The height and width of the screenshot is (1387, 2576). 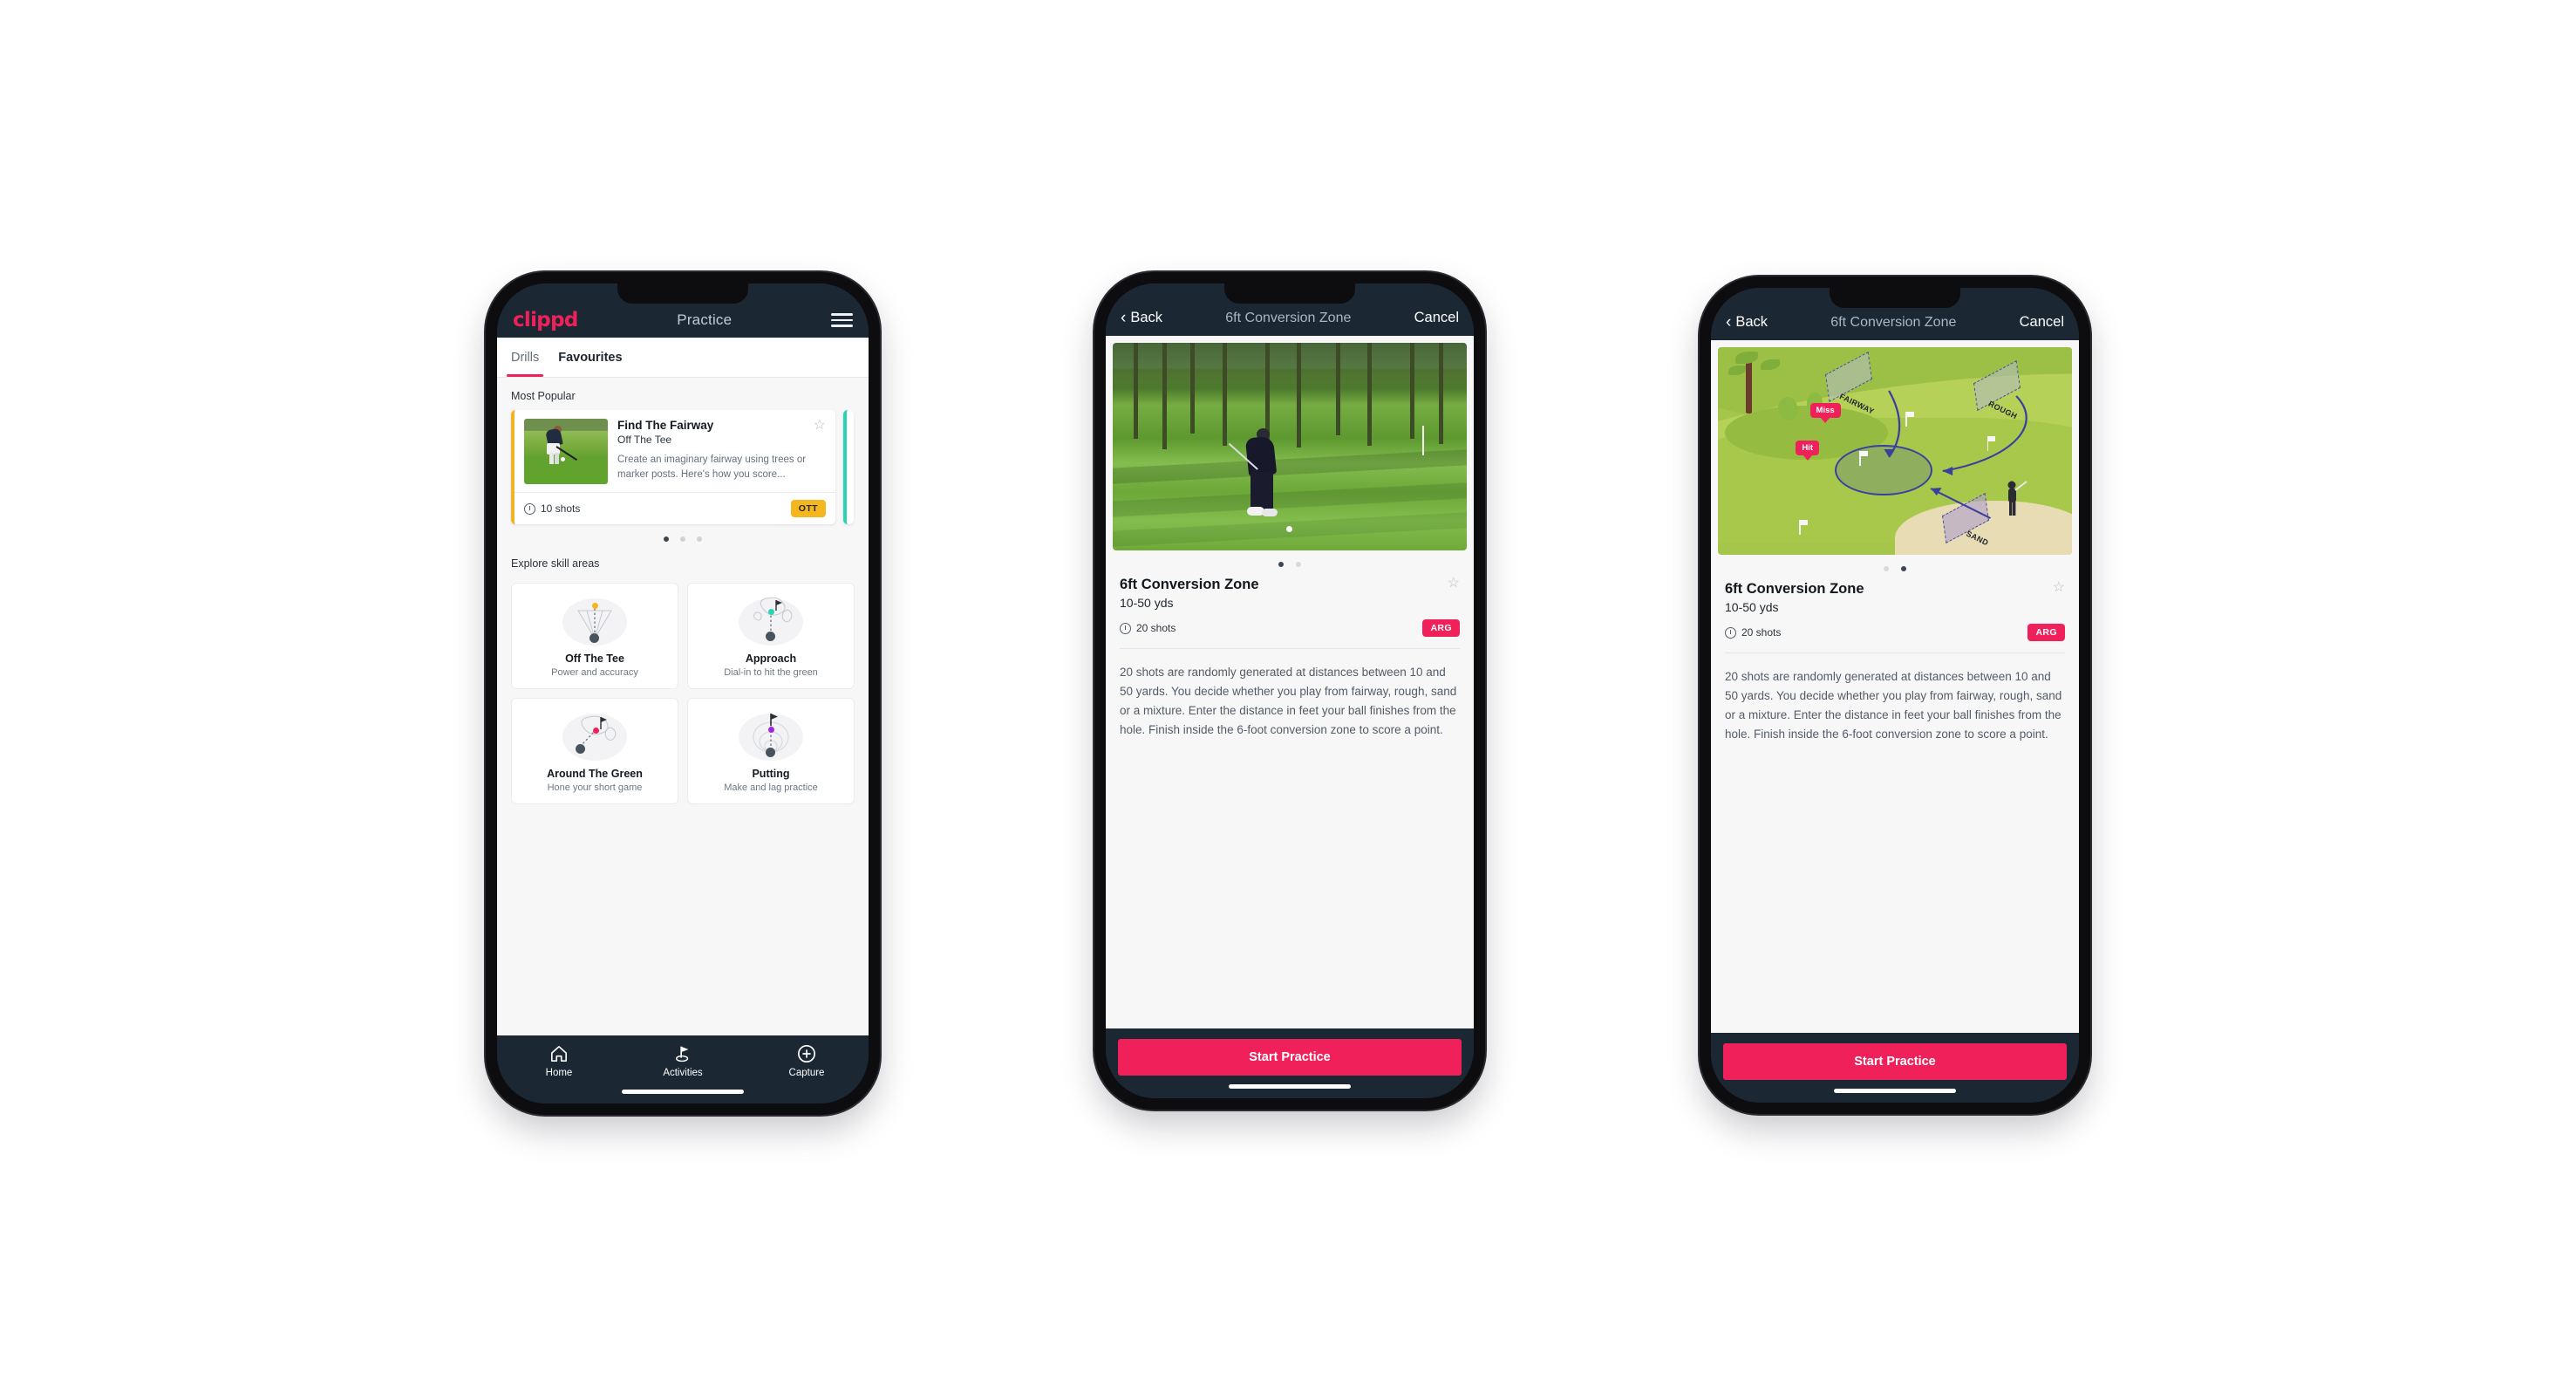 What do you see at coordinates (561, 508) in the screenshot?
I see `shots-label: 10 shots` at bounding box center [561, 508].